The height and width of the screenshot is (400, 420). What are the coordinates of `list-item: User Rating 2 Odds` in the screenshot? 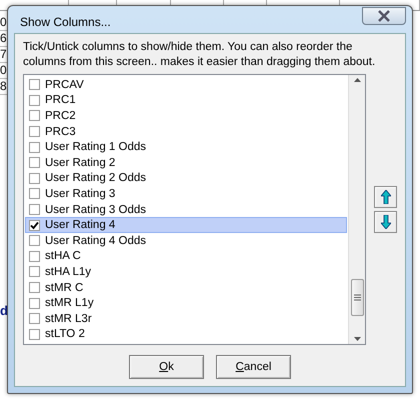 It's located at (186, 178).